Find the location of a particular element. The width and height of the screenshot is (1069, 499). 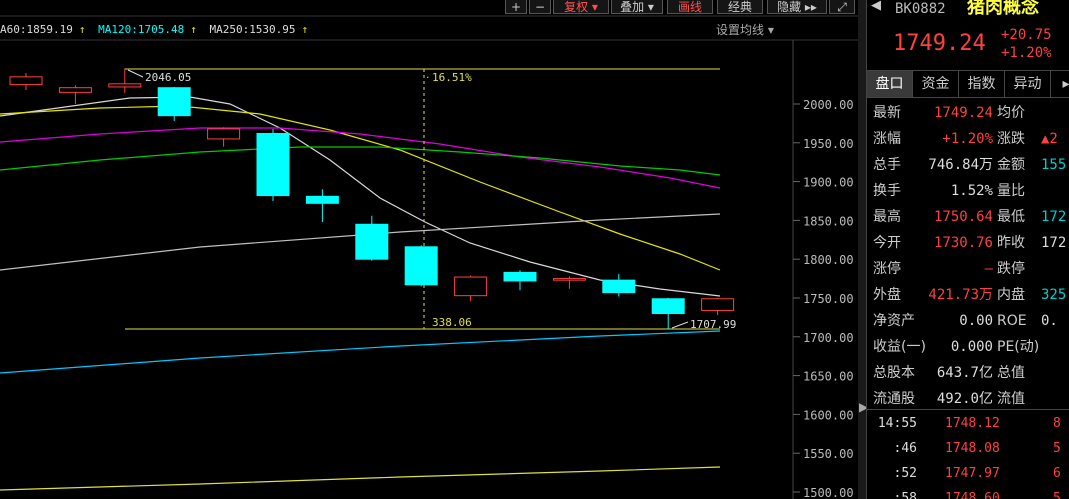

ma-settings-button: 设置均线 ▾ is located at coordinates (745, 30).